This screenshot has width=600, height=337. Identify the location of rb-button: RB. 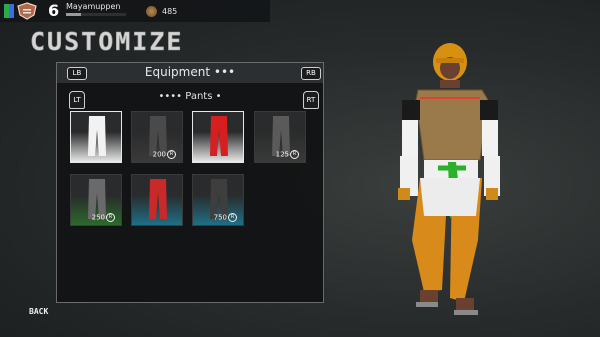
(311, 73).